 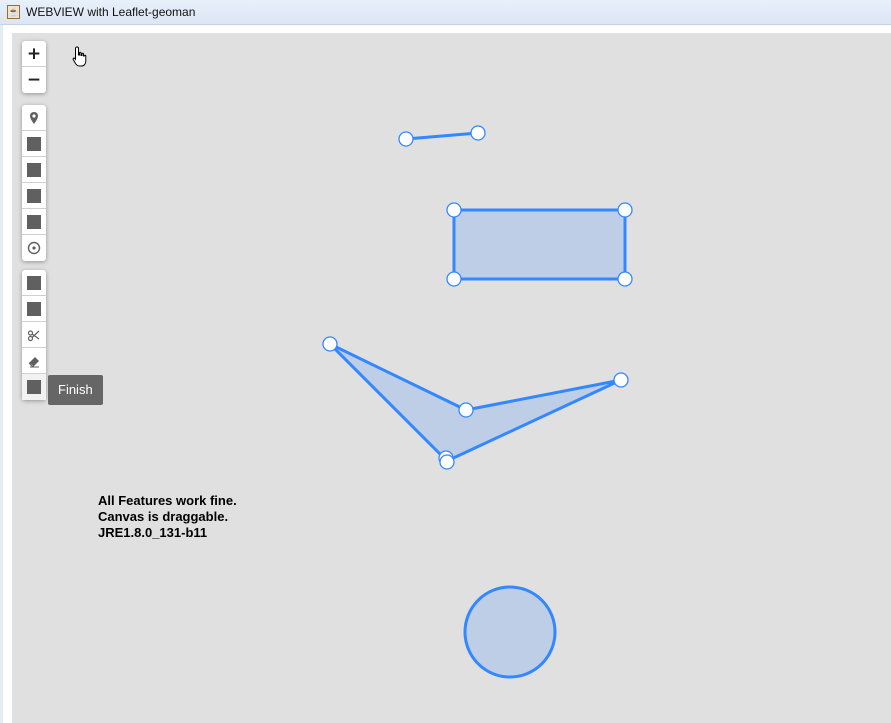 I want to click on draw-polyline-button, so click(x=34, y=144).